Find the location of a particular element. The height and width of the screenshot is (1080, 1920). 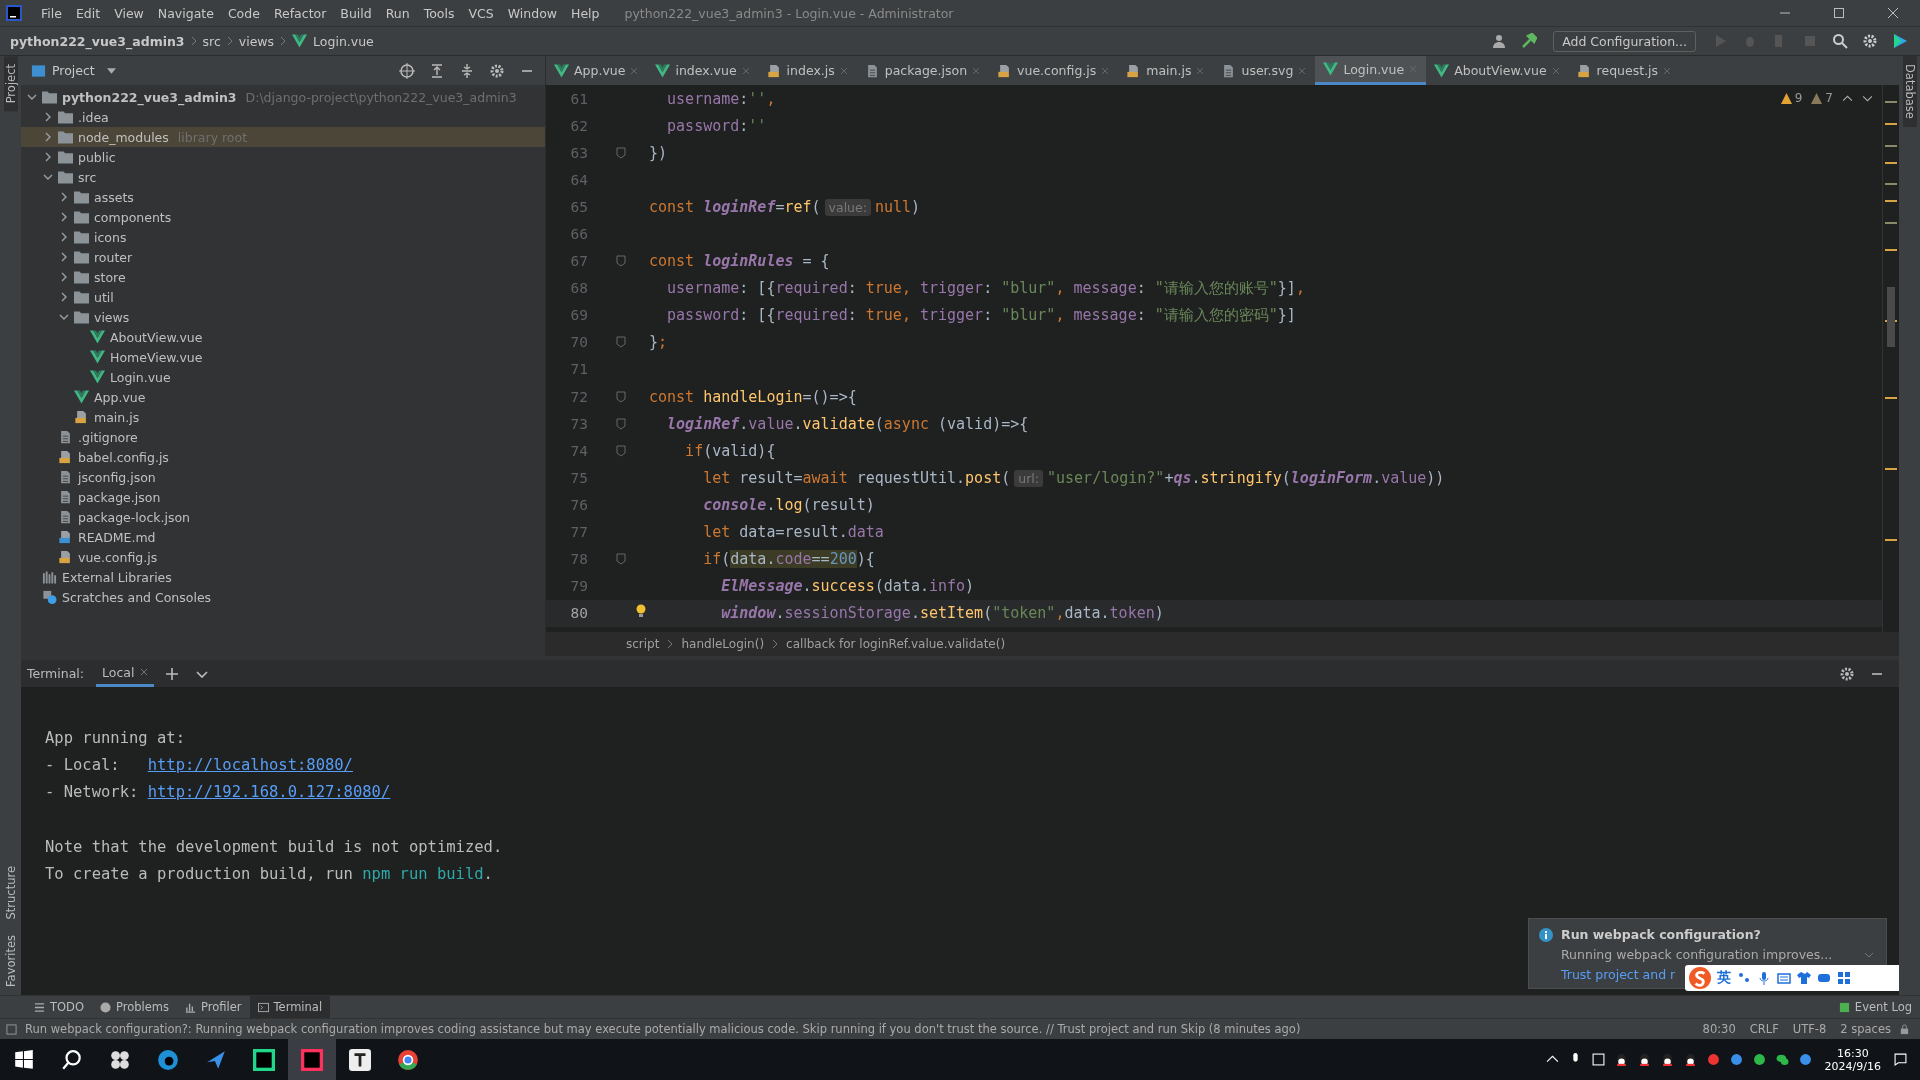

editor-tab: vue.config.js is located at coordinates (1054, 70).